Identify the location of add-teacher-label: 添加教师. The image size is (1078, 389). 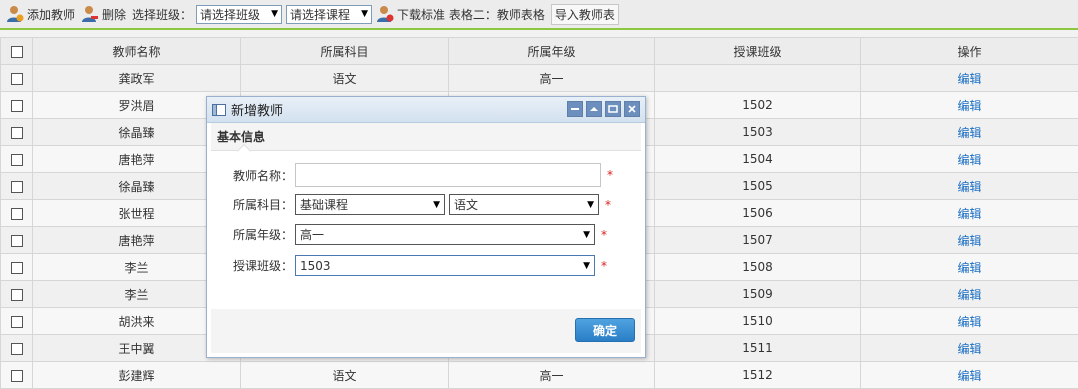
(51, 14).